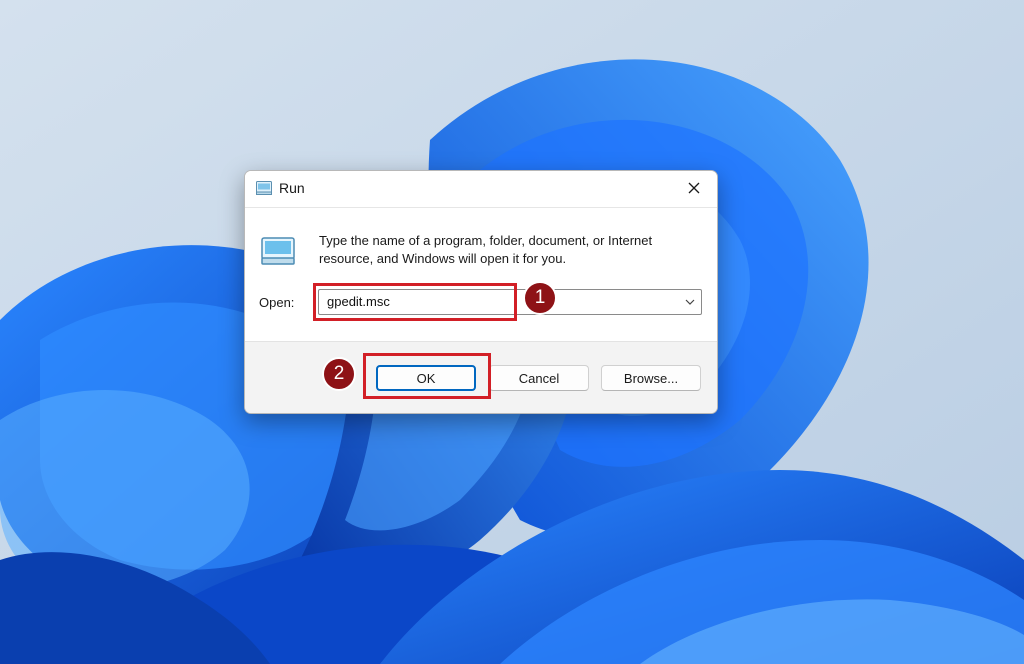 The width and height of the screenshot is (1024, 664). I want to click on cancel-button: Cancel, so click(539, 378).